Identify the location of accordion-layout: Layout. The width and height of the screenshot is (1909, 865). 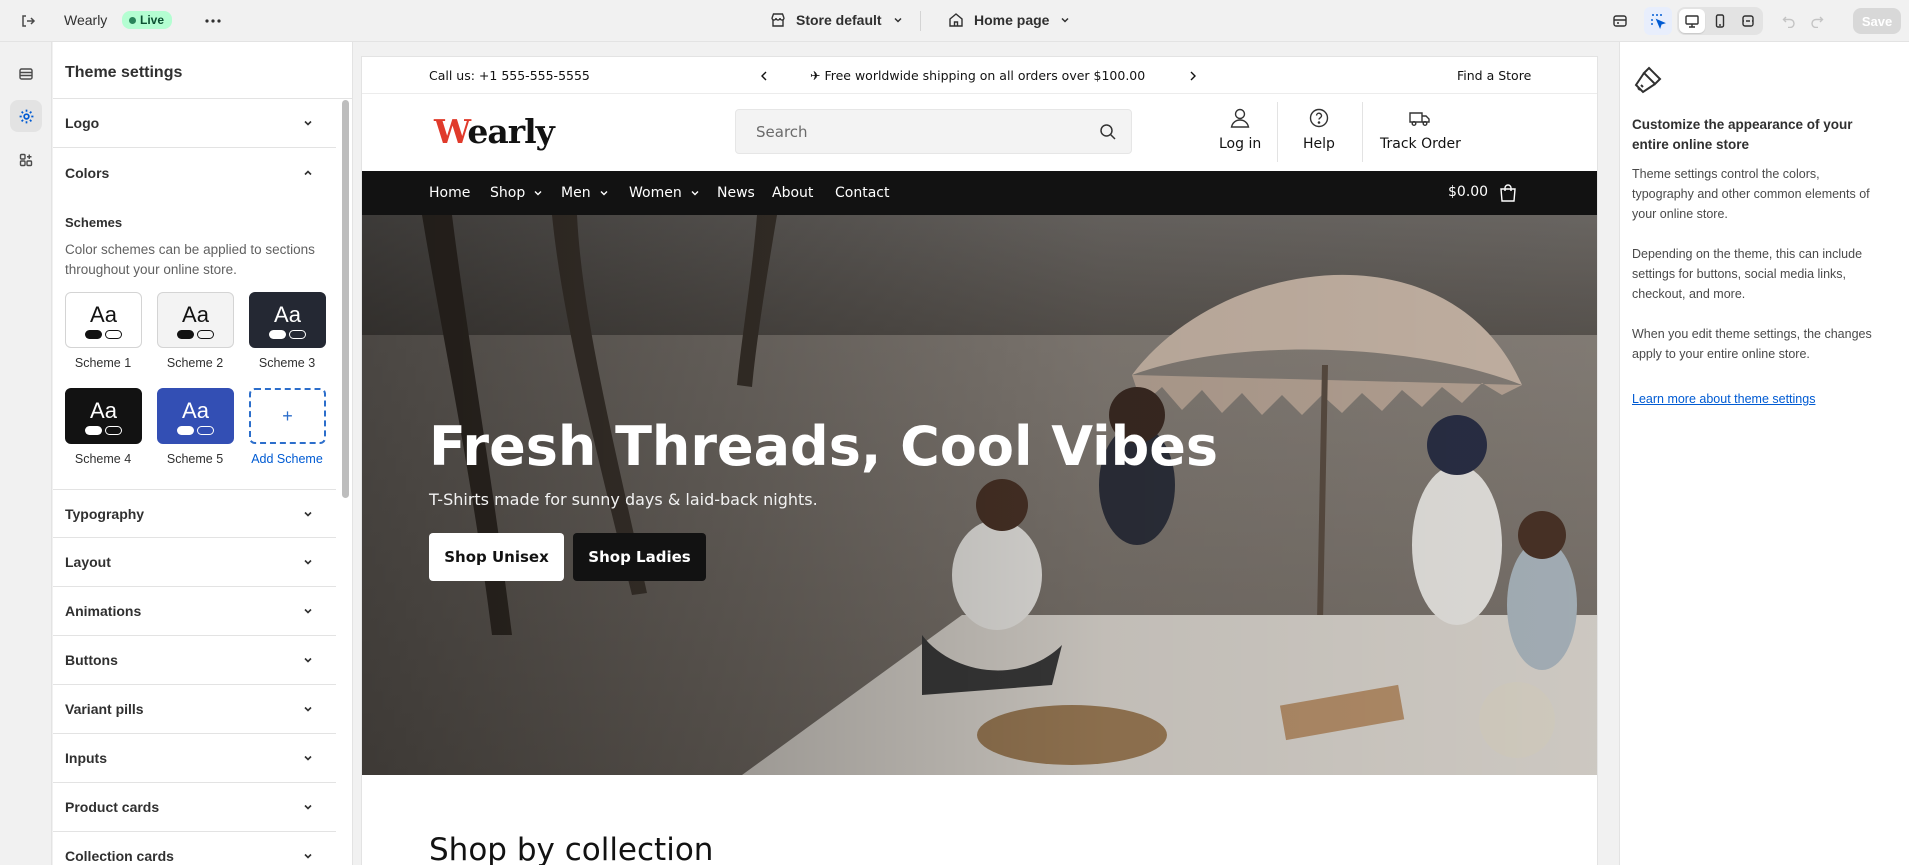
(194, 562).